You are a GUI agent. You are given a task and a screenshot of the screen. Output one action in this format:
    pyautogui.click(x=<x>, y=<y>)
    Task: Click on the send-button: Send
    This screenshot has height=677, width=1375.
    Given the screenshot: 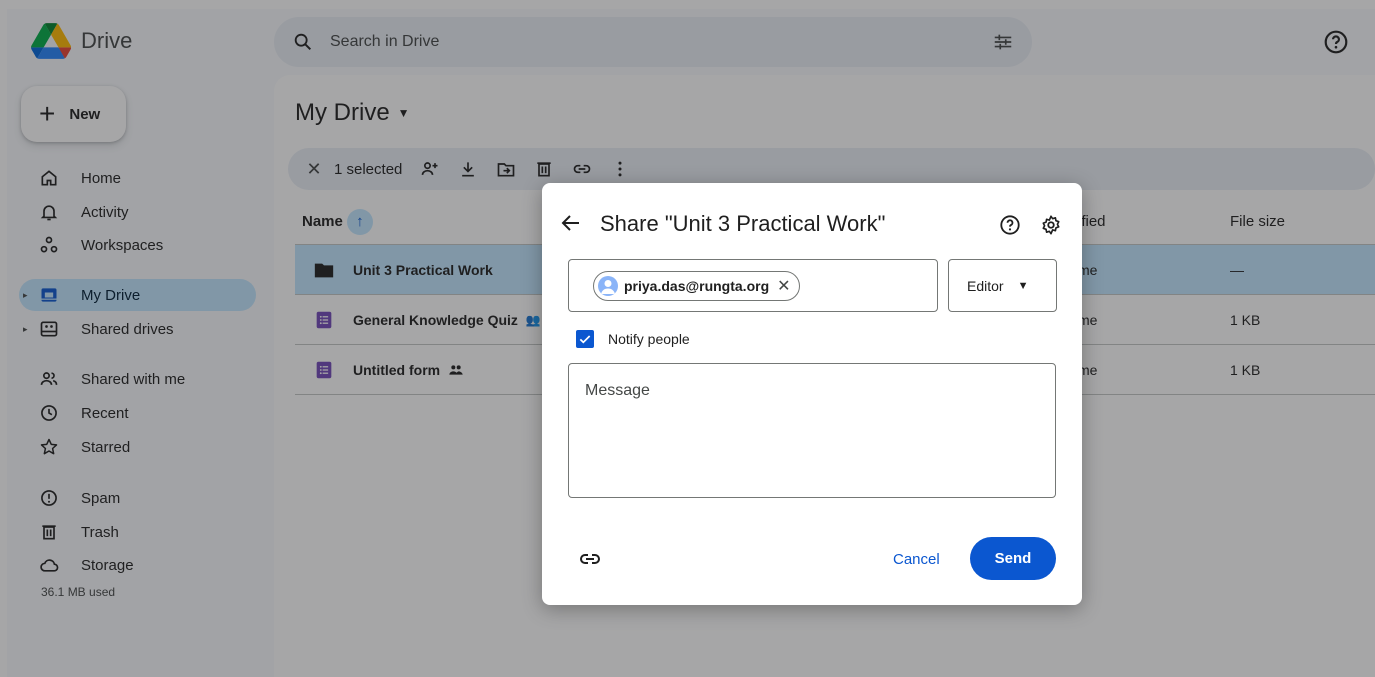 What is the action you would take?
    pyautogui.click(x=1013, y=558)
    